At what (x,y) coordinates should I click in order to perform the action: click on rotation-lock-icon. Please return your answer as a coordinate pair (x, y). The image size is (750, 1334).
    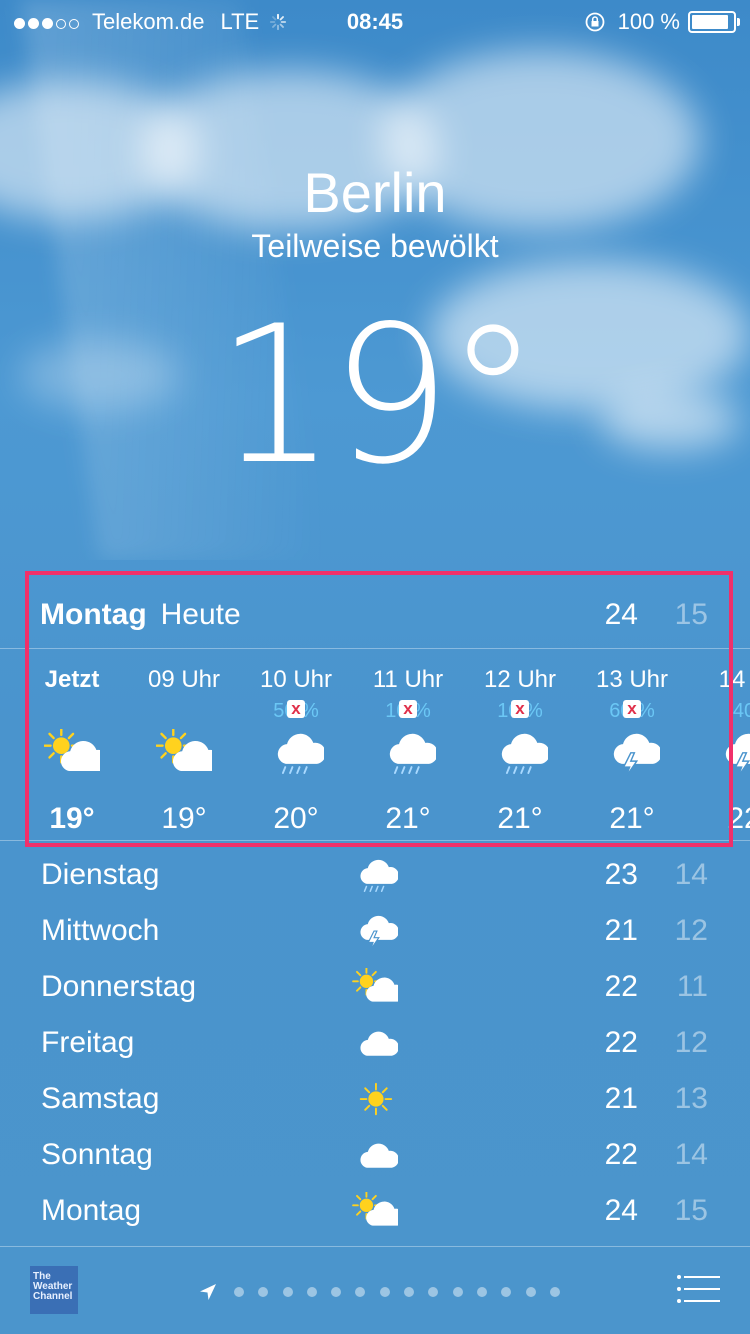
    Looking at the image, I should click on (595, 22).